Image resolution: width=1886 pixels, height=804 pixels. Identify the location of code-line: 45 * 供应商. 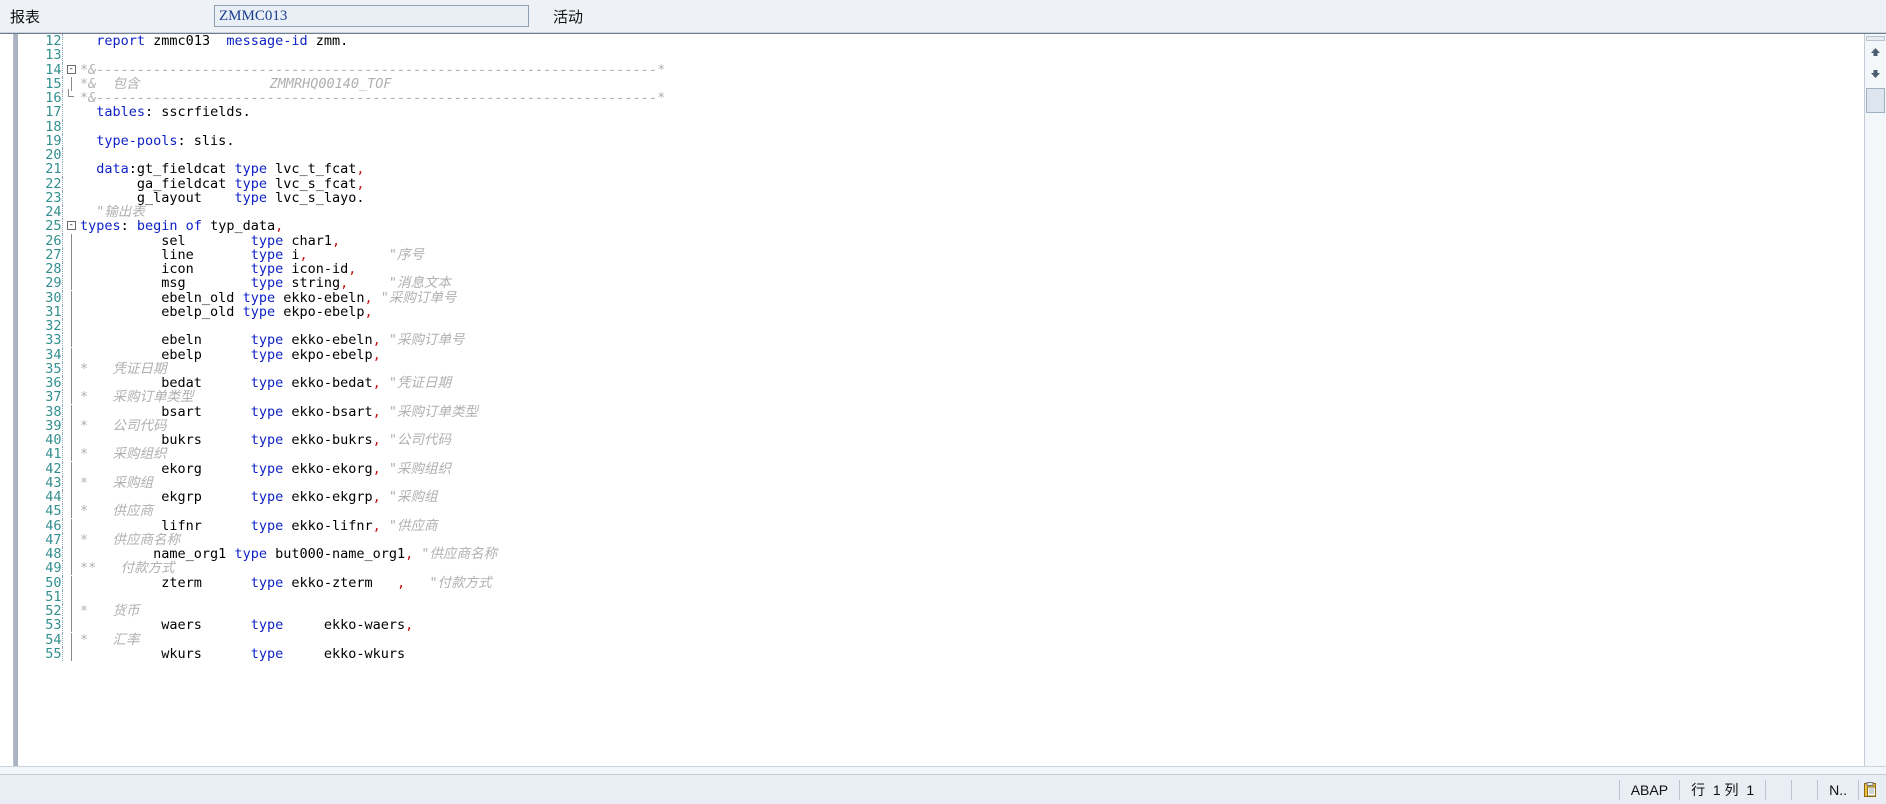
(341, 511).